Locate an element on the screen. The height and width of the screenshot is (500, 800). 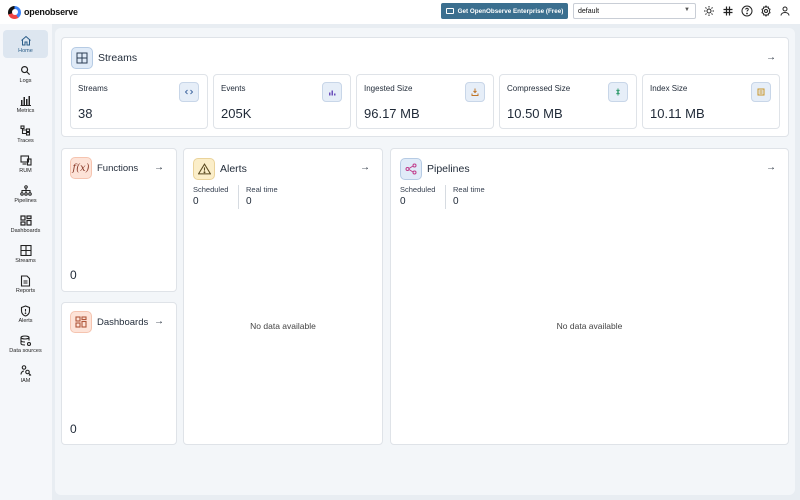
alerts-empty-state: No data available is located at coordinates (283, 326).